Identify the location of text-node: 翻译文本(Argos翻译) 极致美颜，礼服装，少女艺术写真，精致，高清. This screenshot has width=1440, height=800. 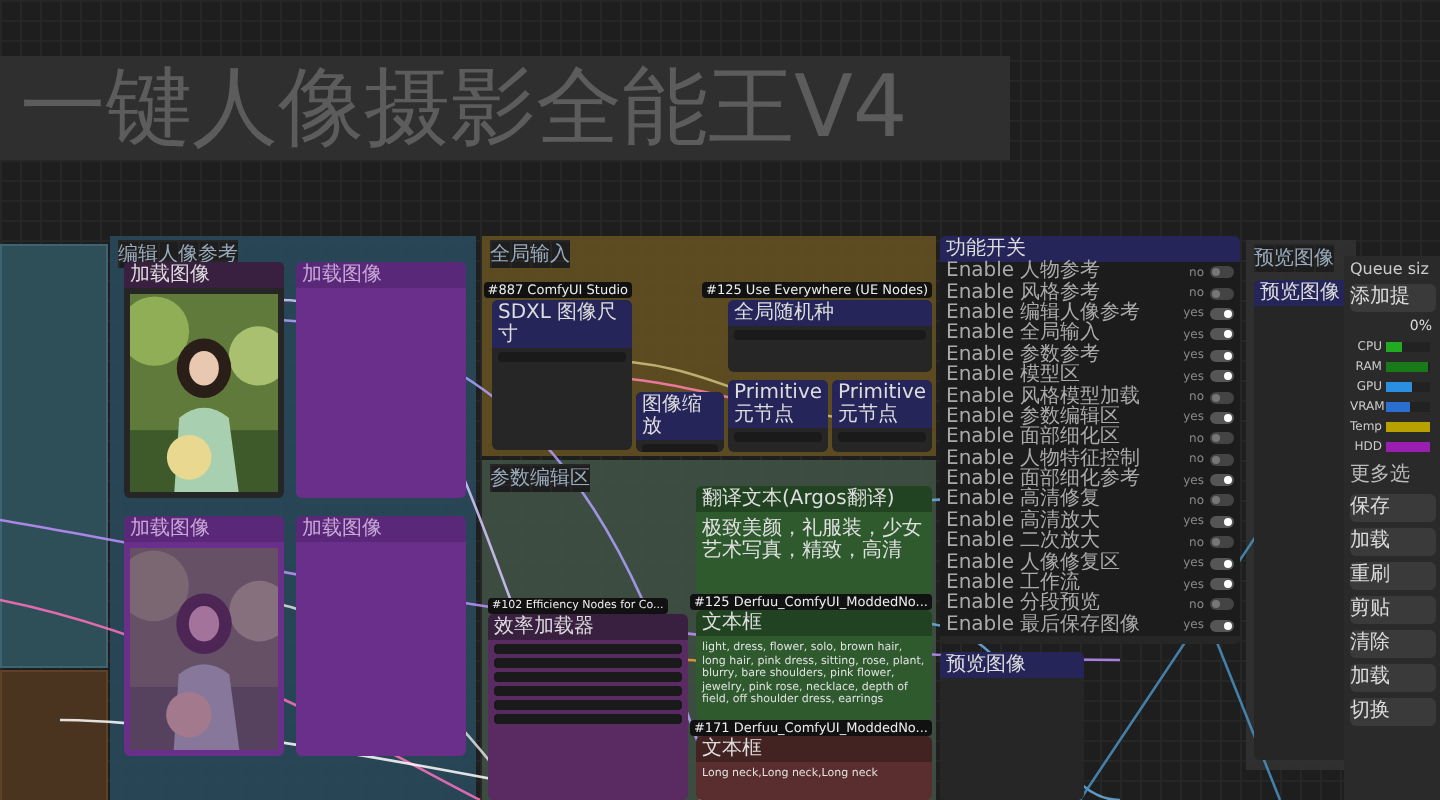
(814, 540).